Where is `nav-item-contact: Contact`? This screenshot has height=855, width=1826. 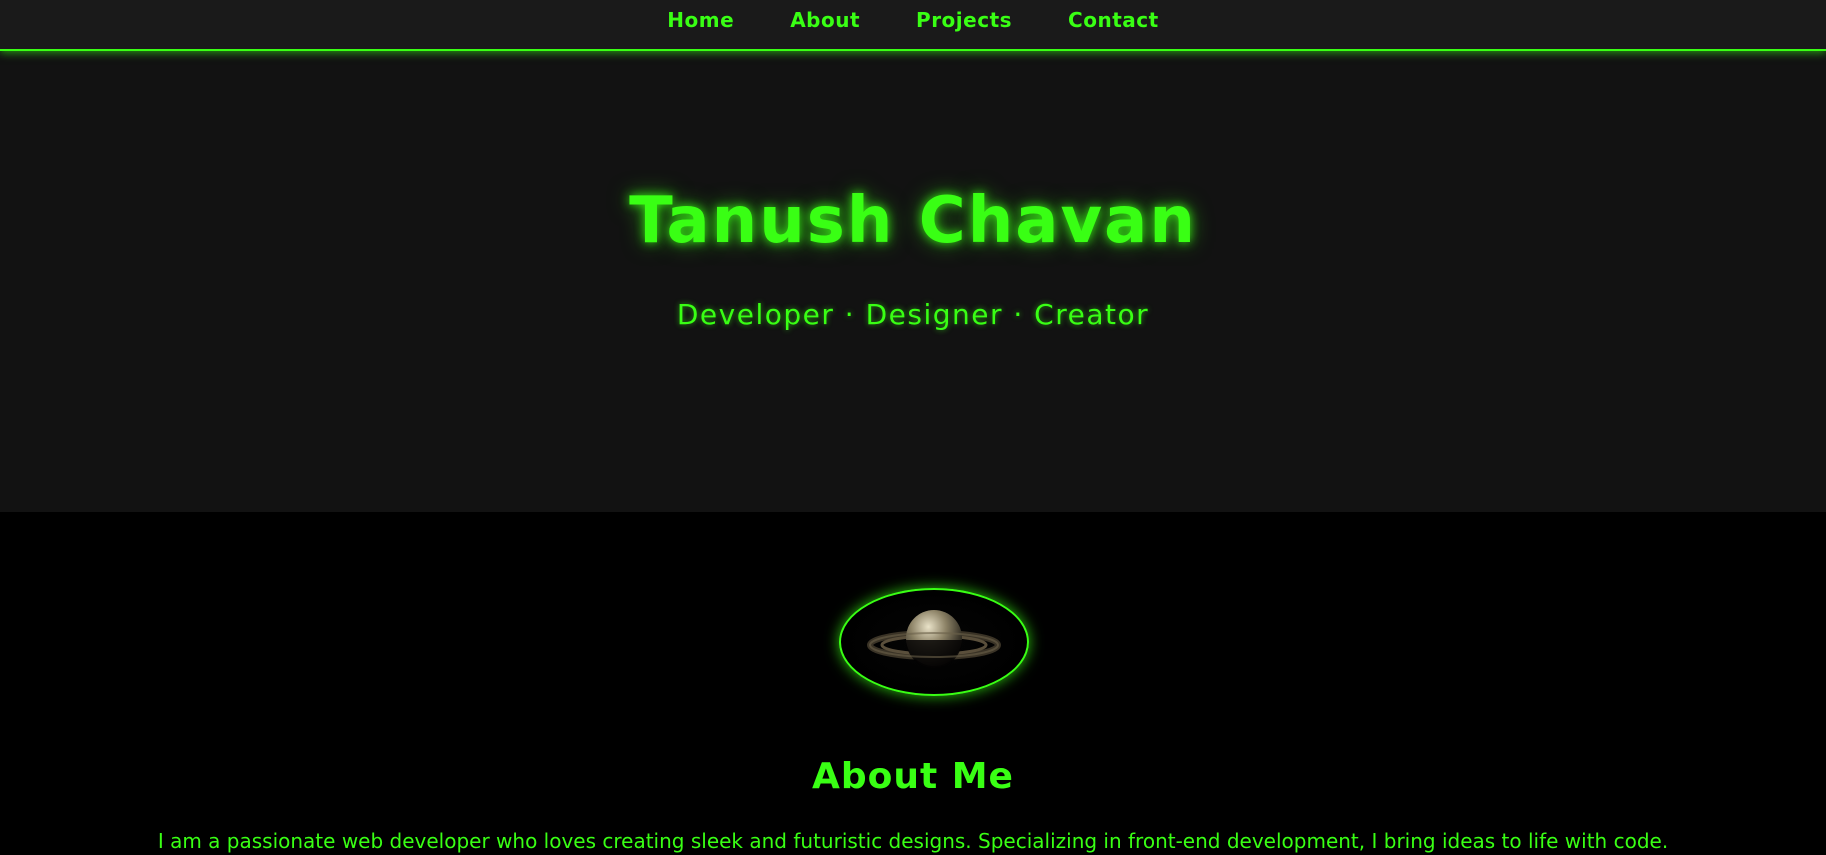
nav-item-contact: Contact is located at coordinates (1113, 20).